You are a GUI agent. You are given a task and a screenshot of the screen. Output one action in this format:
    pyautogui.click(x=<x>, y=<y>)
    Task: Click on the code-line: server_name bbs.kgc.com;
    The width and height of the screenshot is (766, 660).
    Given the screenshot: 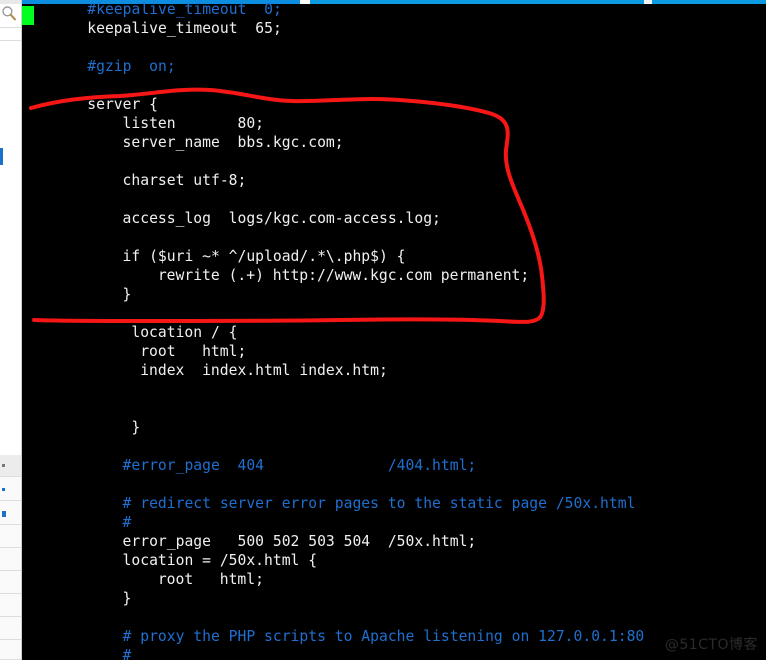 What is the action you would take?
    pyautogui.click(x=394, y=142)
    